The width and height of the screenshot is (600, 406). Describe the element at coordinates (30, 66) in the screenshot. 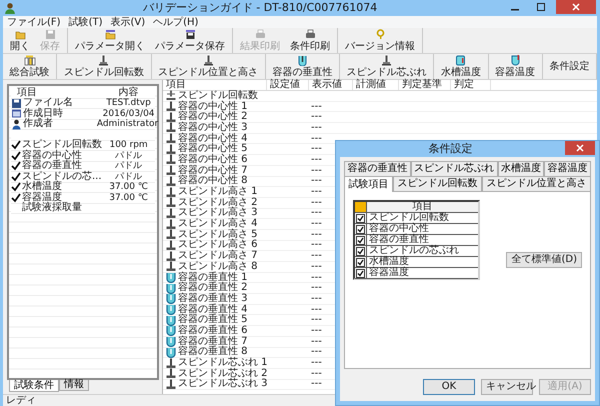

I see `test-button: 総合試験` at that location.